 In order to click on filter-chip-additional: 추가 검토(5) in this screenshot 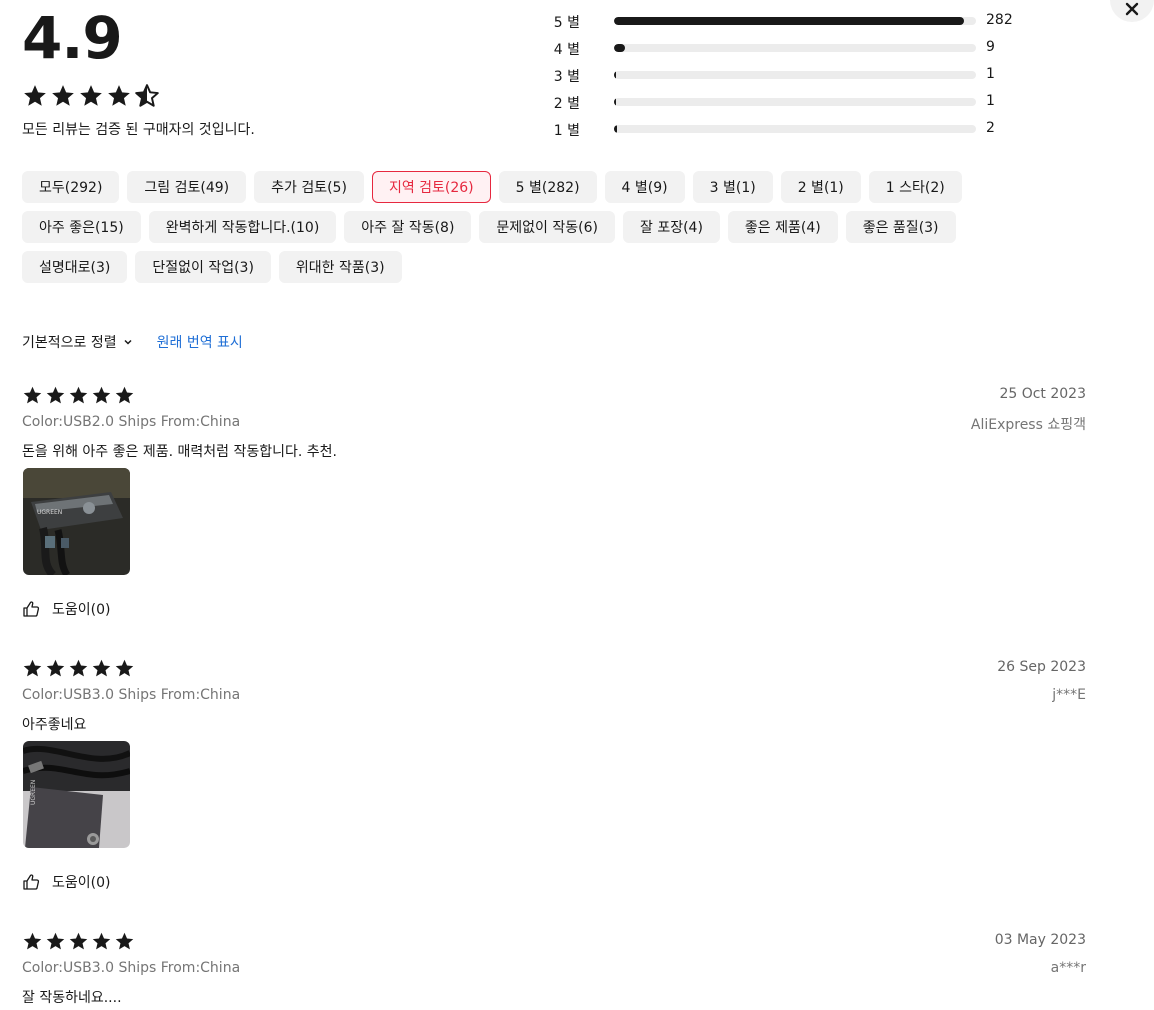, I will do `click(309, 187)`.